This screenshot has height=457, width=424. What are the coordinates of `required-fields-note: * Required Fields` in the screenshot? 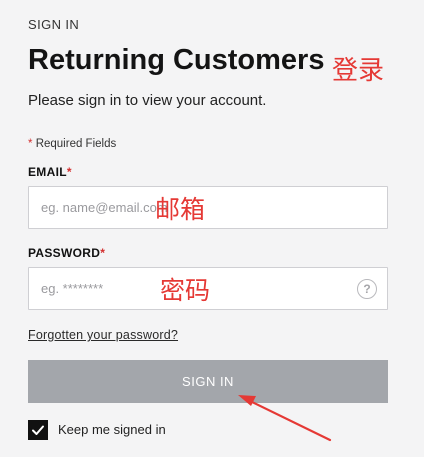 It's located at (72, 144).